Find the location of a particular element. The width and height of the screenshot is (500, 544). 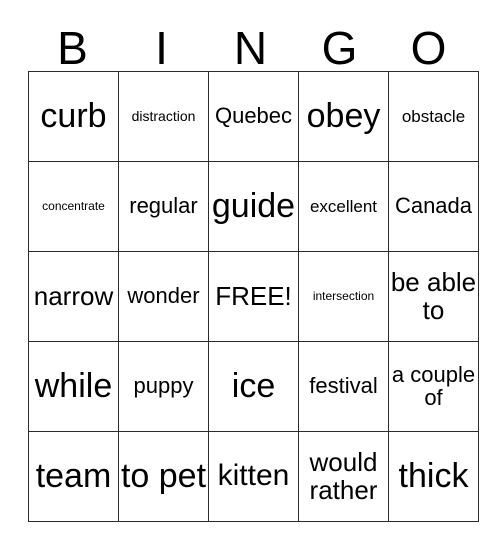

bingo-cell-label: excellent is located at coordinates (343, 206).